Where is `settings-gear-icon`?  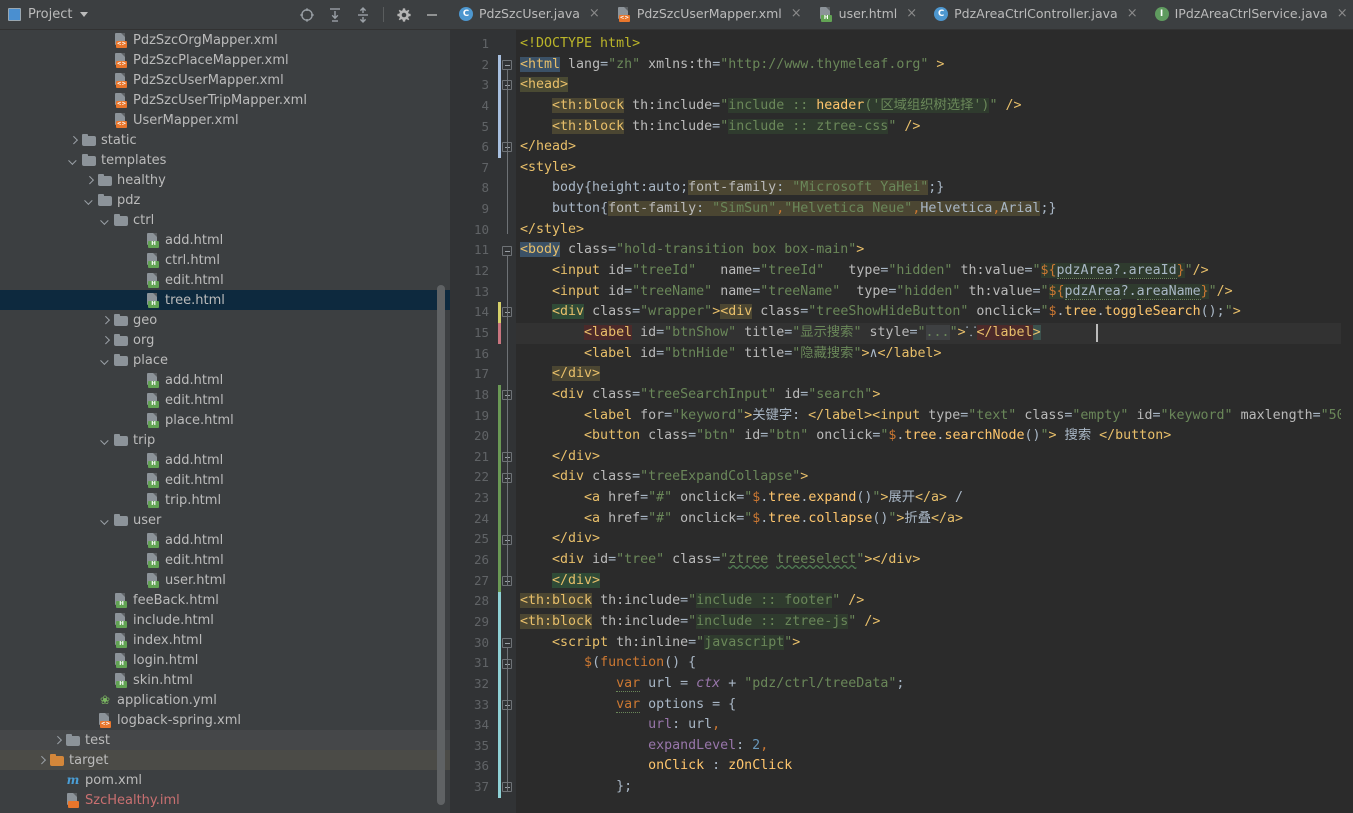
settings-gear-icon is located at coordinates (404, 15).